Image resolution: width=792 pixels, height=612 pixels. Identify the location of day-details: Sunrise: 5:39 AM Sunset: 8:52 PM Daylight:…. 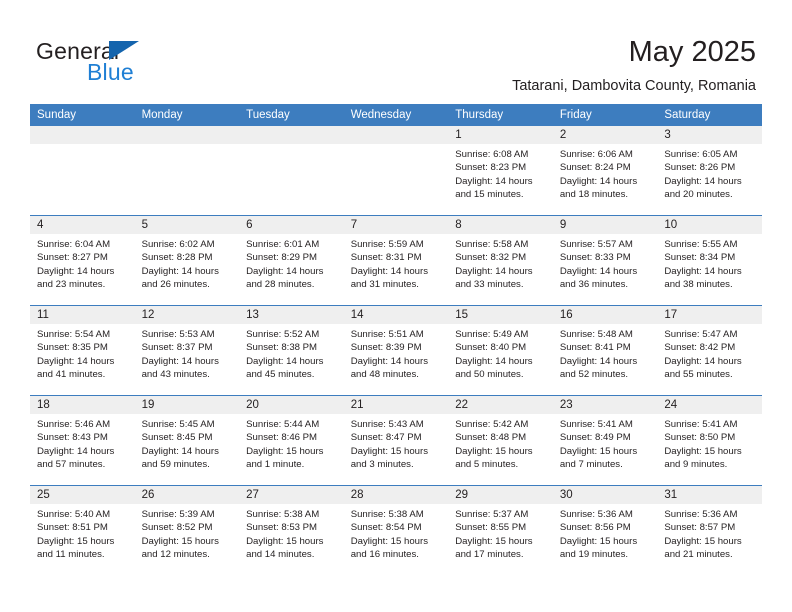
(187, 532).